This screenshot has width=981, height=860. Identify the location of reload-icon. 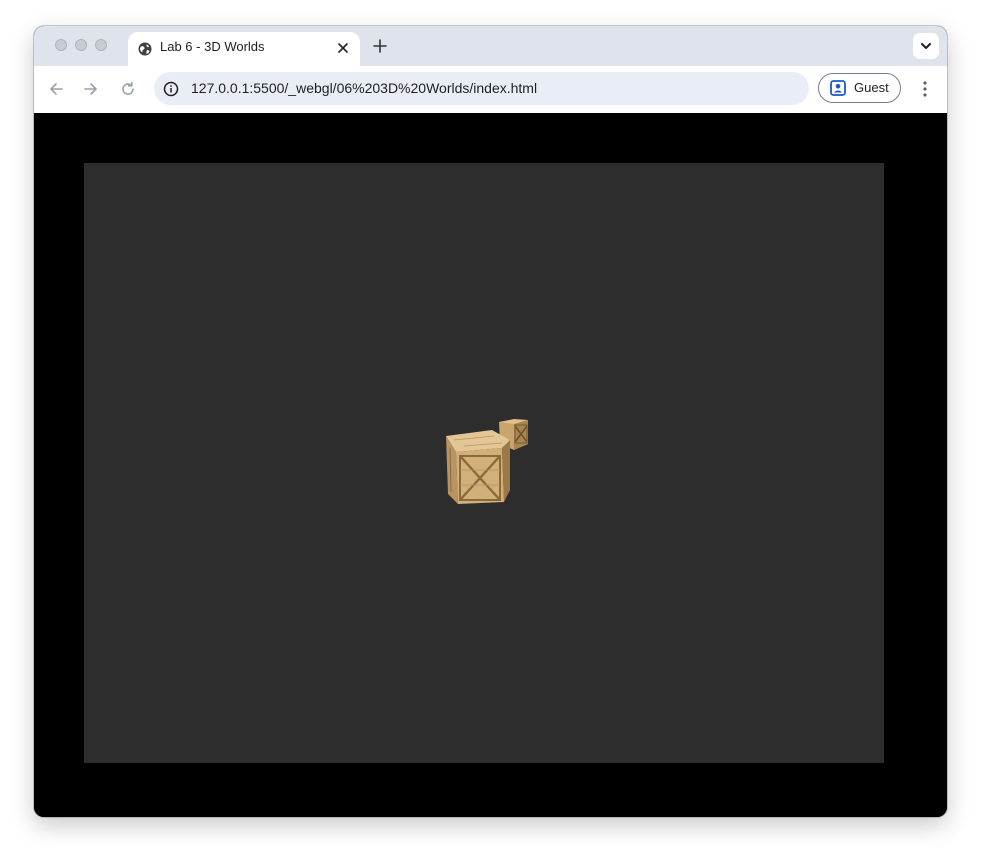
(128, 88).